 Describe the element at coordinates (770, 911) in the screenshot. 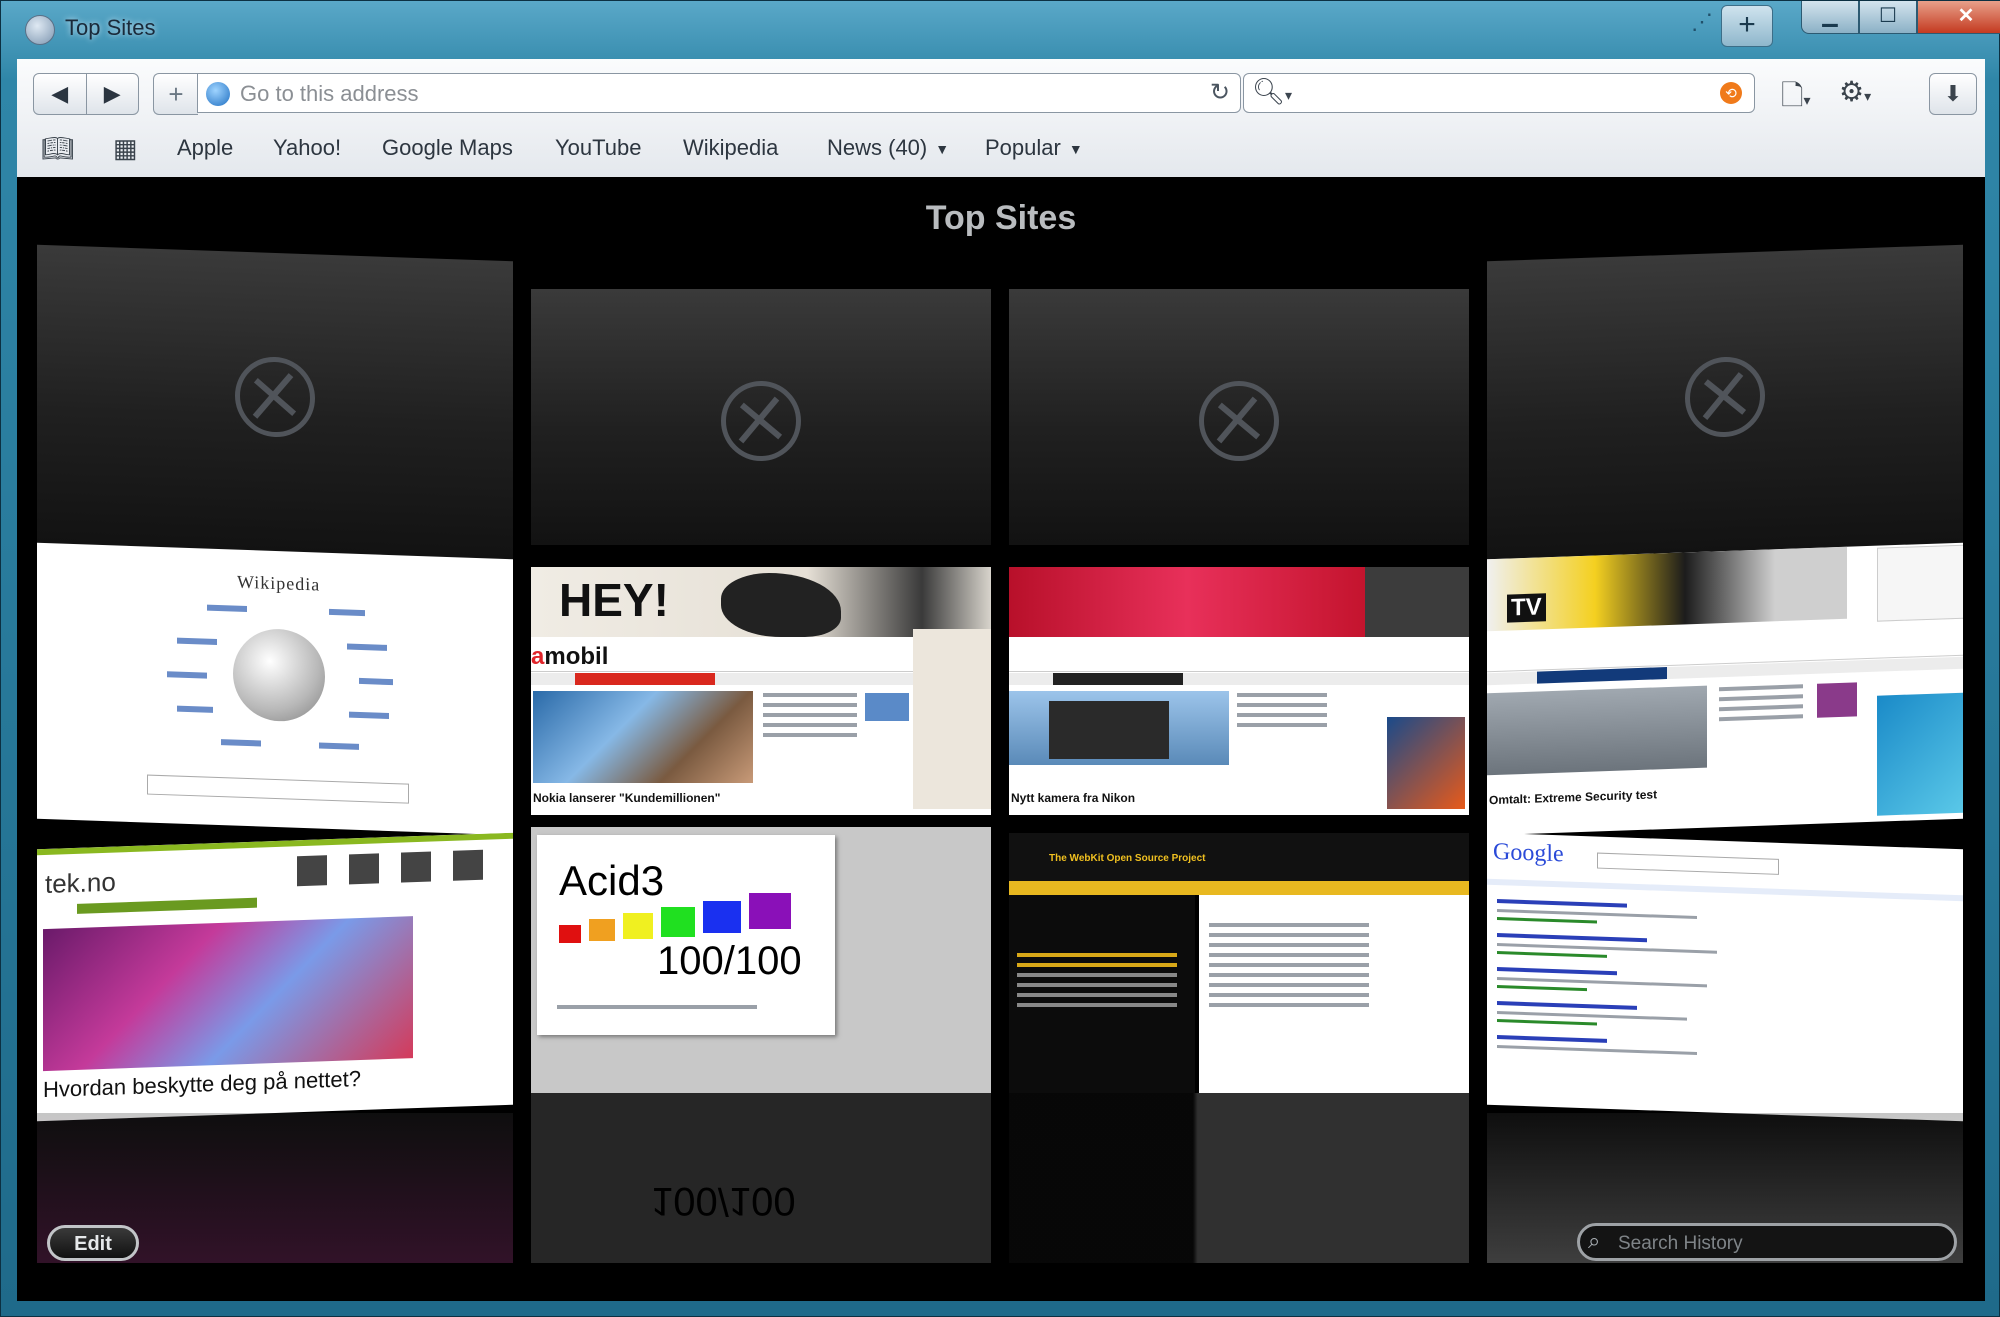

I see `acid-square-purple` at that location.